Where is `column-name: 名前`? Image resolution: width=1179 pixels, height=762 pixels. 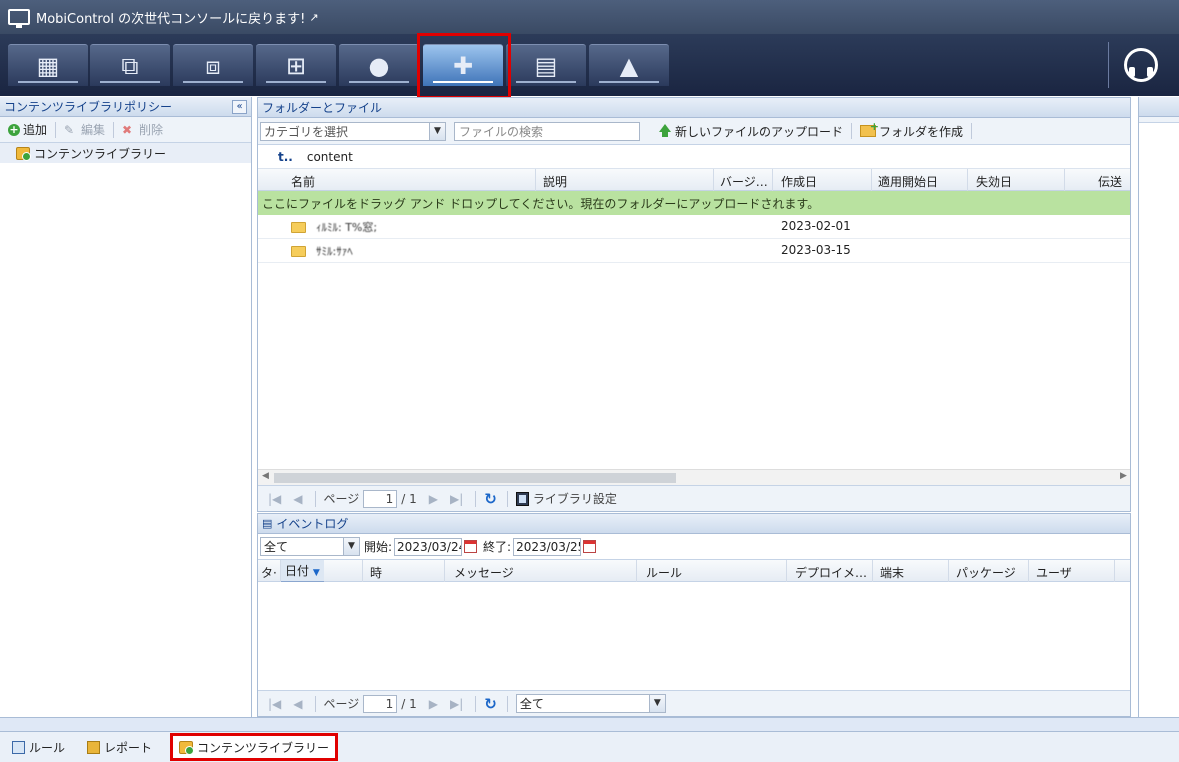
column-name: 名前 is located at coordinates (303, 181).